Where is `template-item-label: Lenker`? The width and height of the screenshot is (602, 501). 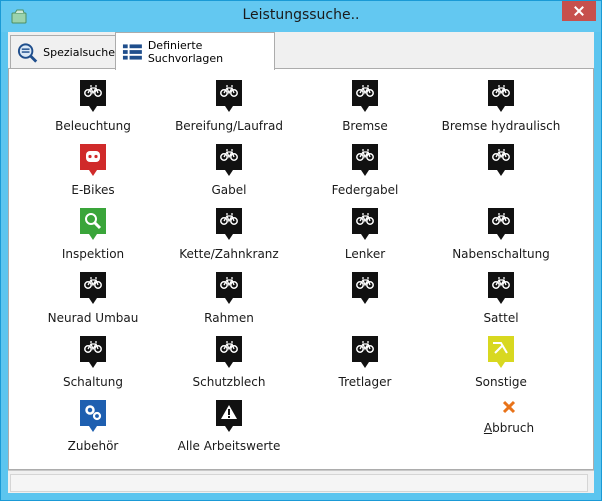 template-item-label: Lenker is located at coordinates (365, 254).